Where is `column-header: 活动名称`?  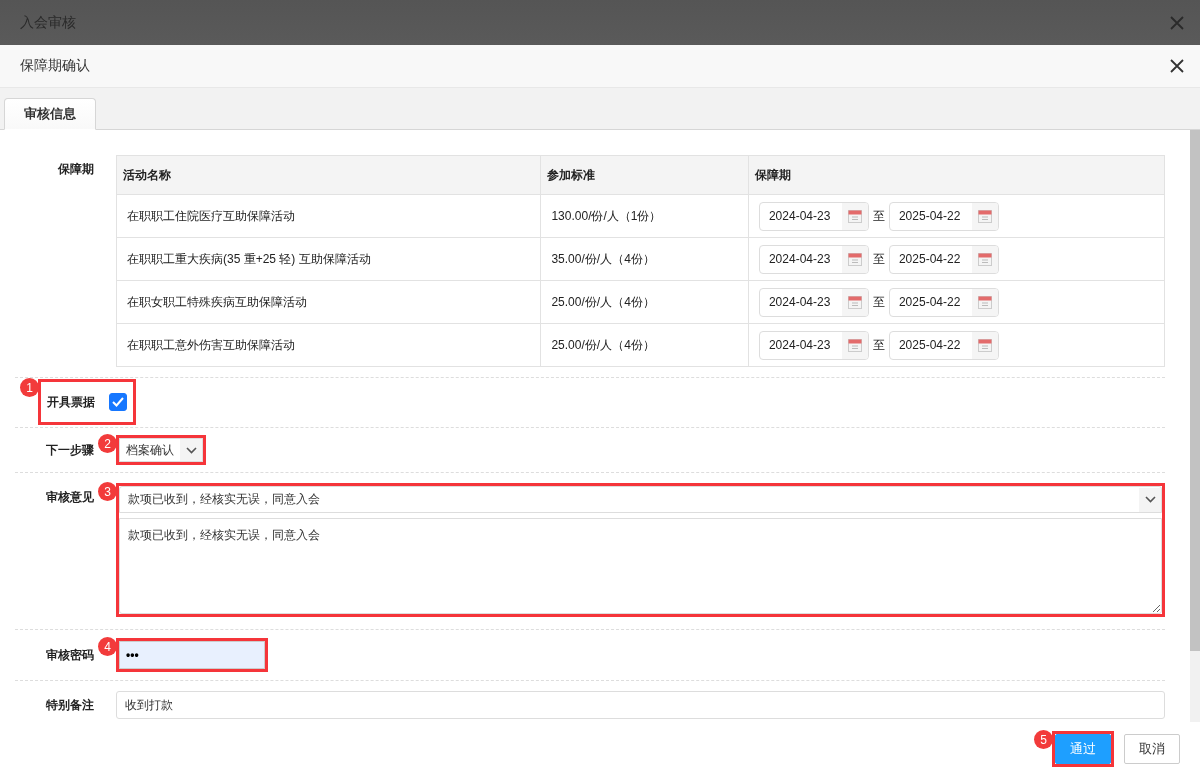 column-header: 活动名称 is located at coordinates (328, 175).